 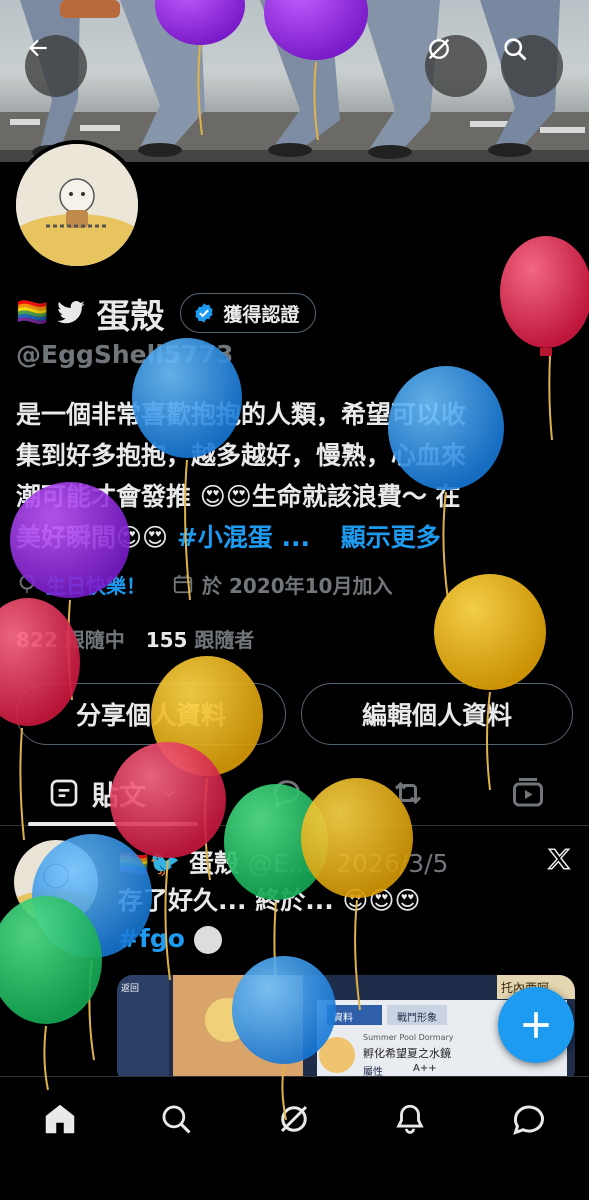 I want to click on nav-notifications, so click(x=410, y=1119).